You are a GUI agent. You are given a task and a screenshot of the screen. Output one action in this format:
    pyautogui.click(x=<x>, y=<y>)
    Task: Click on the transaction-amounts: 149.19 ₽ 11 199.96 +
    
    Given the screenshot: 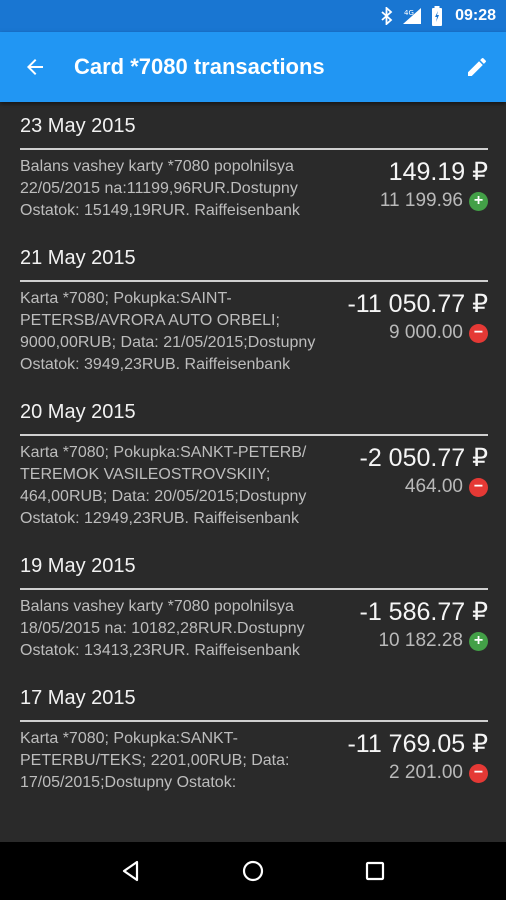 What is the action you would take?
    pyautogui.click(x=434, y=185)
    